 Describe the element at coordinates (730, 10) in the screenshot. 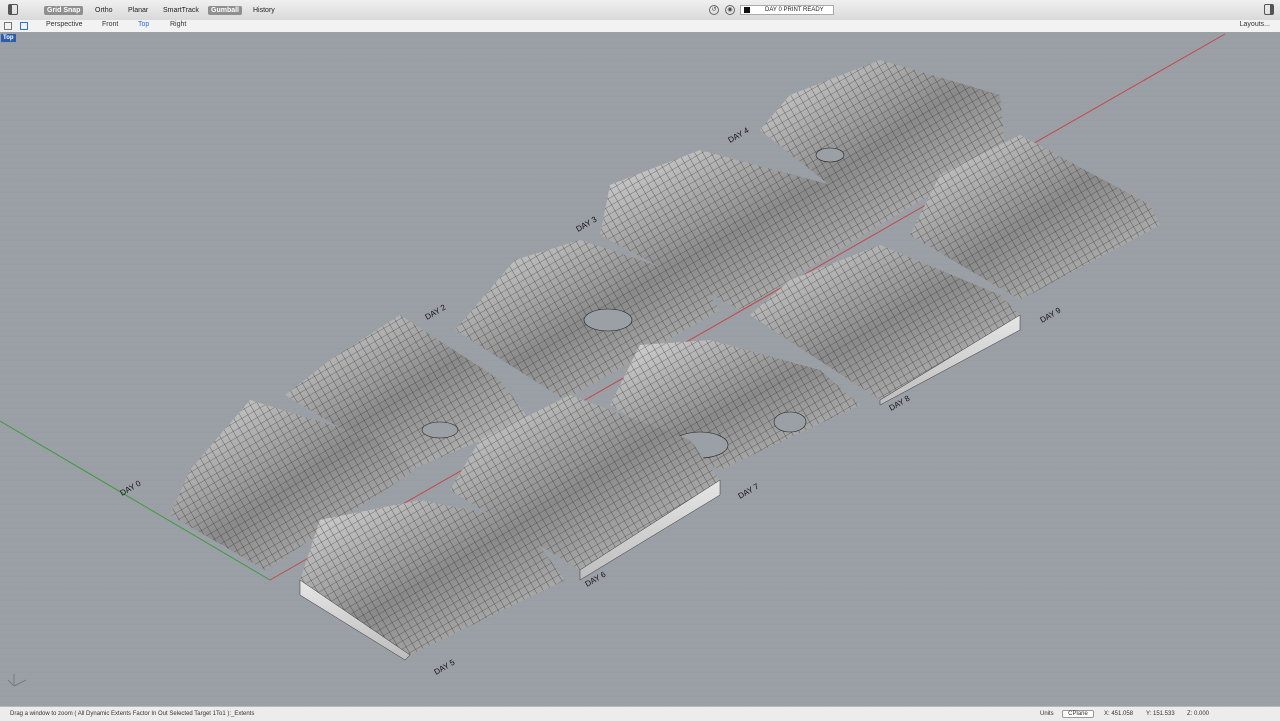

I see `record-icon: ◉` at that location.